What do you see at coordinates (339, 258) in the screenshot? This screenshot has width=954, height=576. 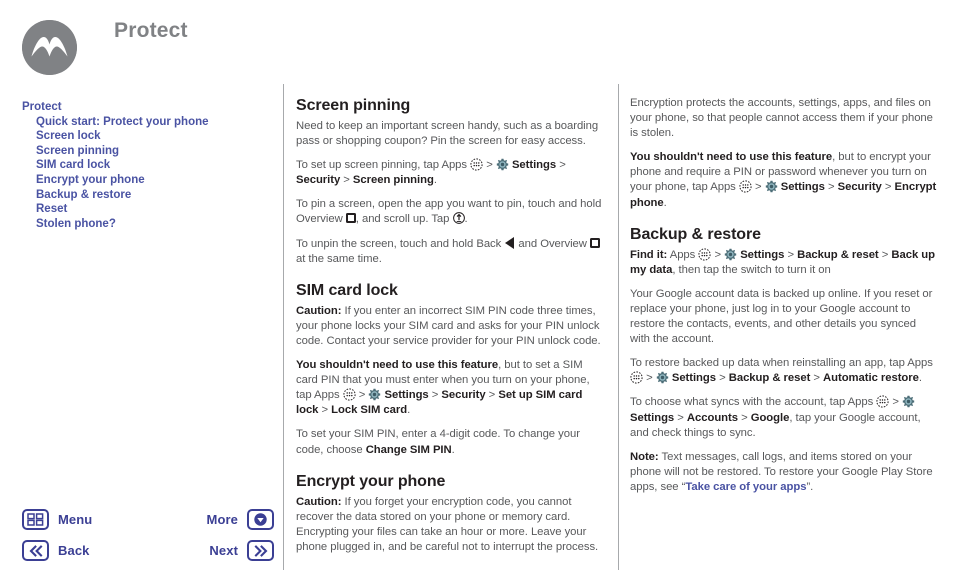 I see `text: at the same time.` at bounding box center [339, 258].